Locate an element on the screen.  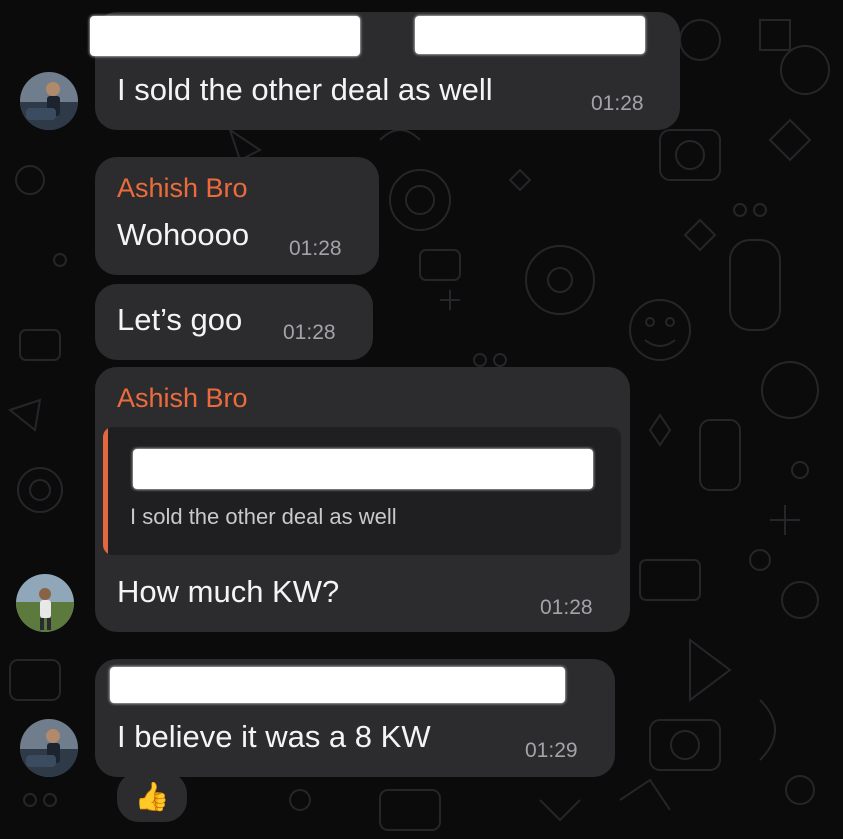
reaction-badge: 👍 is located at coordinates (152, 797).